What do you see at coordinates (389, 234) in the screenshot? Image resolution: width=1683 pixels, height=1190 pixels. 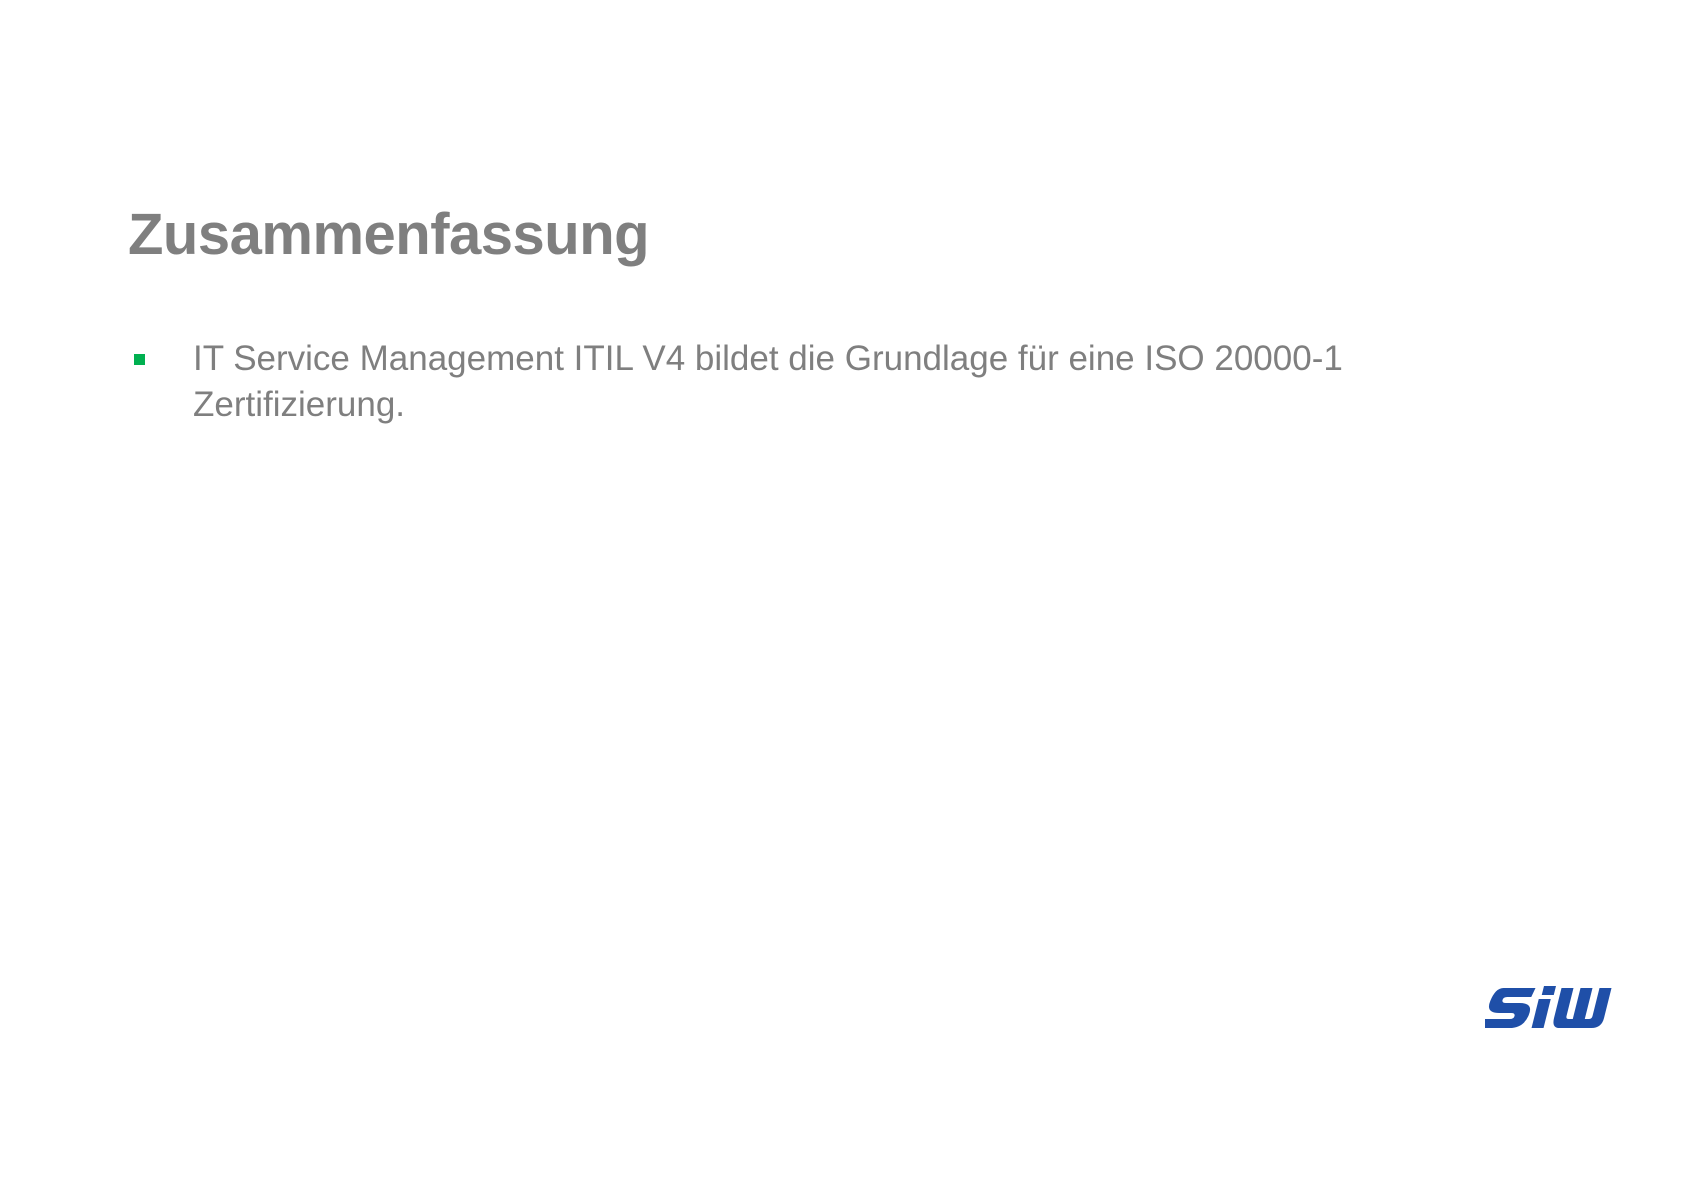 I see `slide-title: Zusammenfassung` at bounding box center [389, 234].